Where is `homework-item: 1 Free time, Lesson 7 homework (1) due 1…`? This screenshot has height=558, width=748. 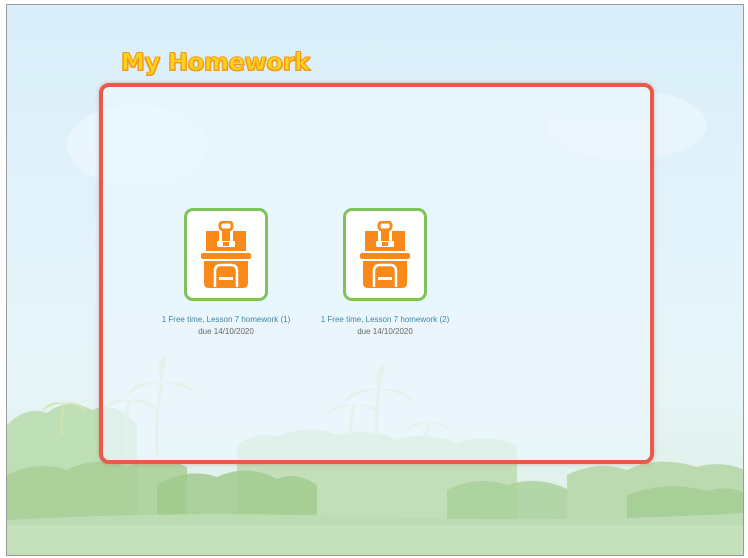
homework-item: 1 Free time, Lesson 7 homework (1) due 1… is located at coordinates (226, 272).